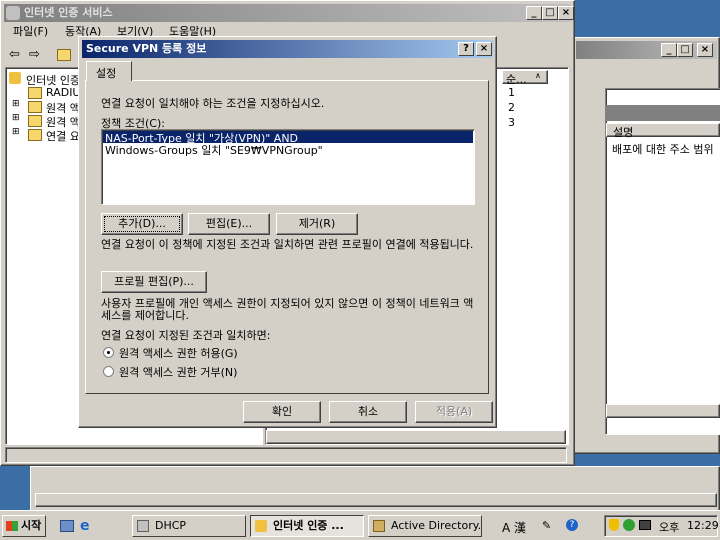 This screenshot has height=540, width=720. I want to click on system-tray: 오후 12:29, so click(661, 526).